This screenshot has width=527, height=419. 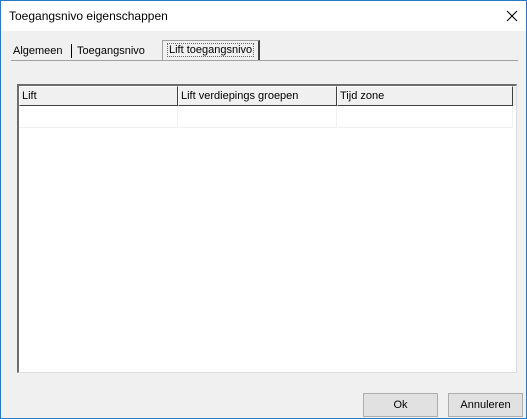 I want to click on tab-lift-toegangsnivo: Lift toegangsnivo, so click(x=211, y=50).